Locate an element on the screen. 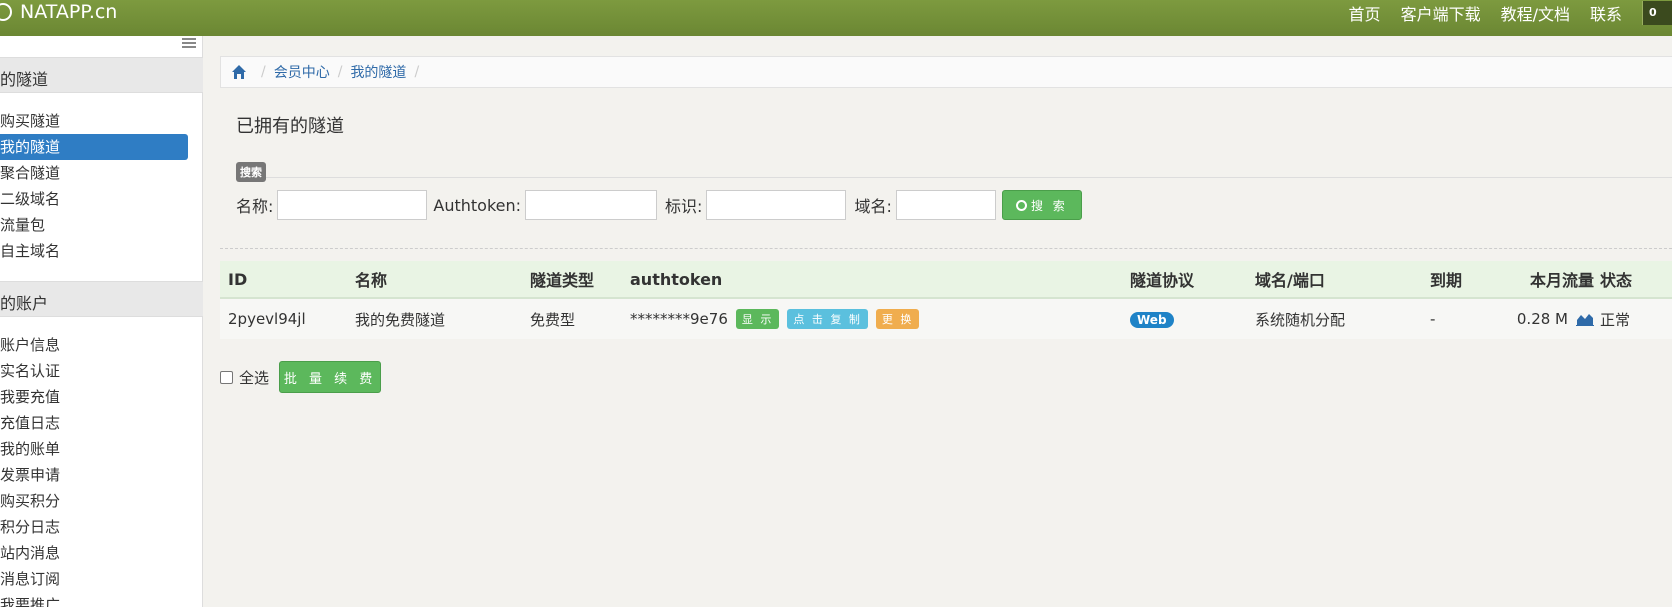 The width and height of the screenshot is (1672, 607). header-type: 隧道类型 is located at coordinates (562, 280).